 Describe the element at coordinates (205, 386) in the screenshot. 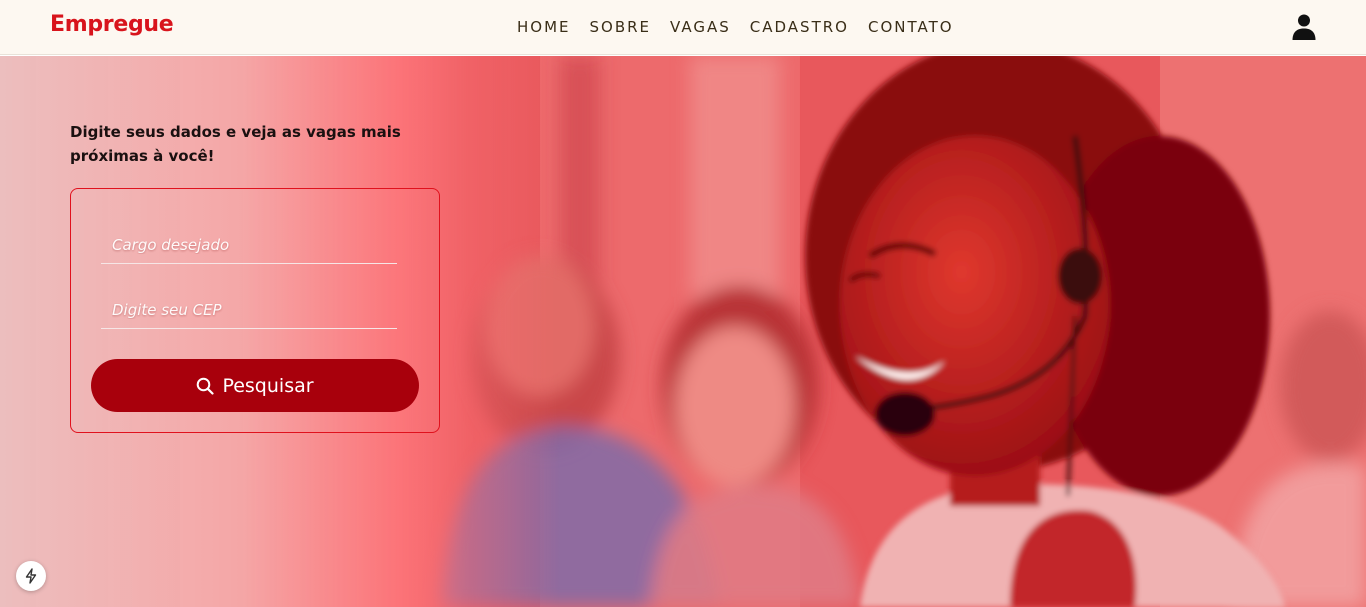

I see `search-icon` at that location.